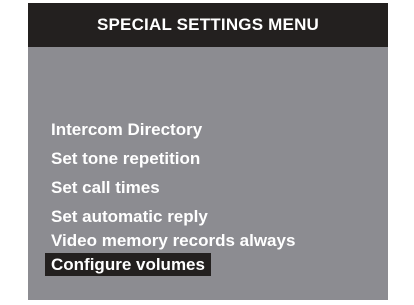 The image size is (414, 305). What do you see at coordinates (208, 25) in the screenshot?
I see `menu-title: SPECIAL SETTINGS MENU` at bounding box center [208, 25].